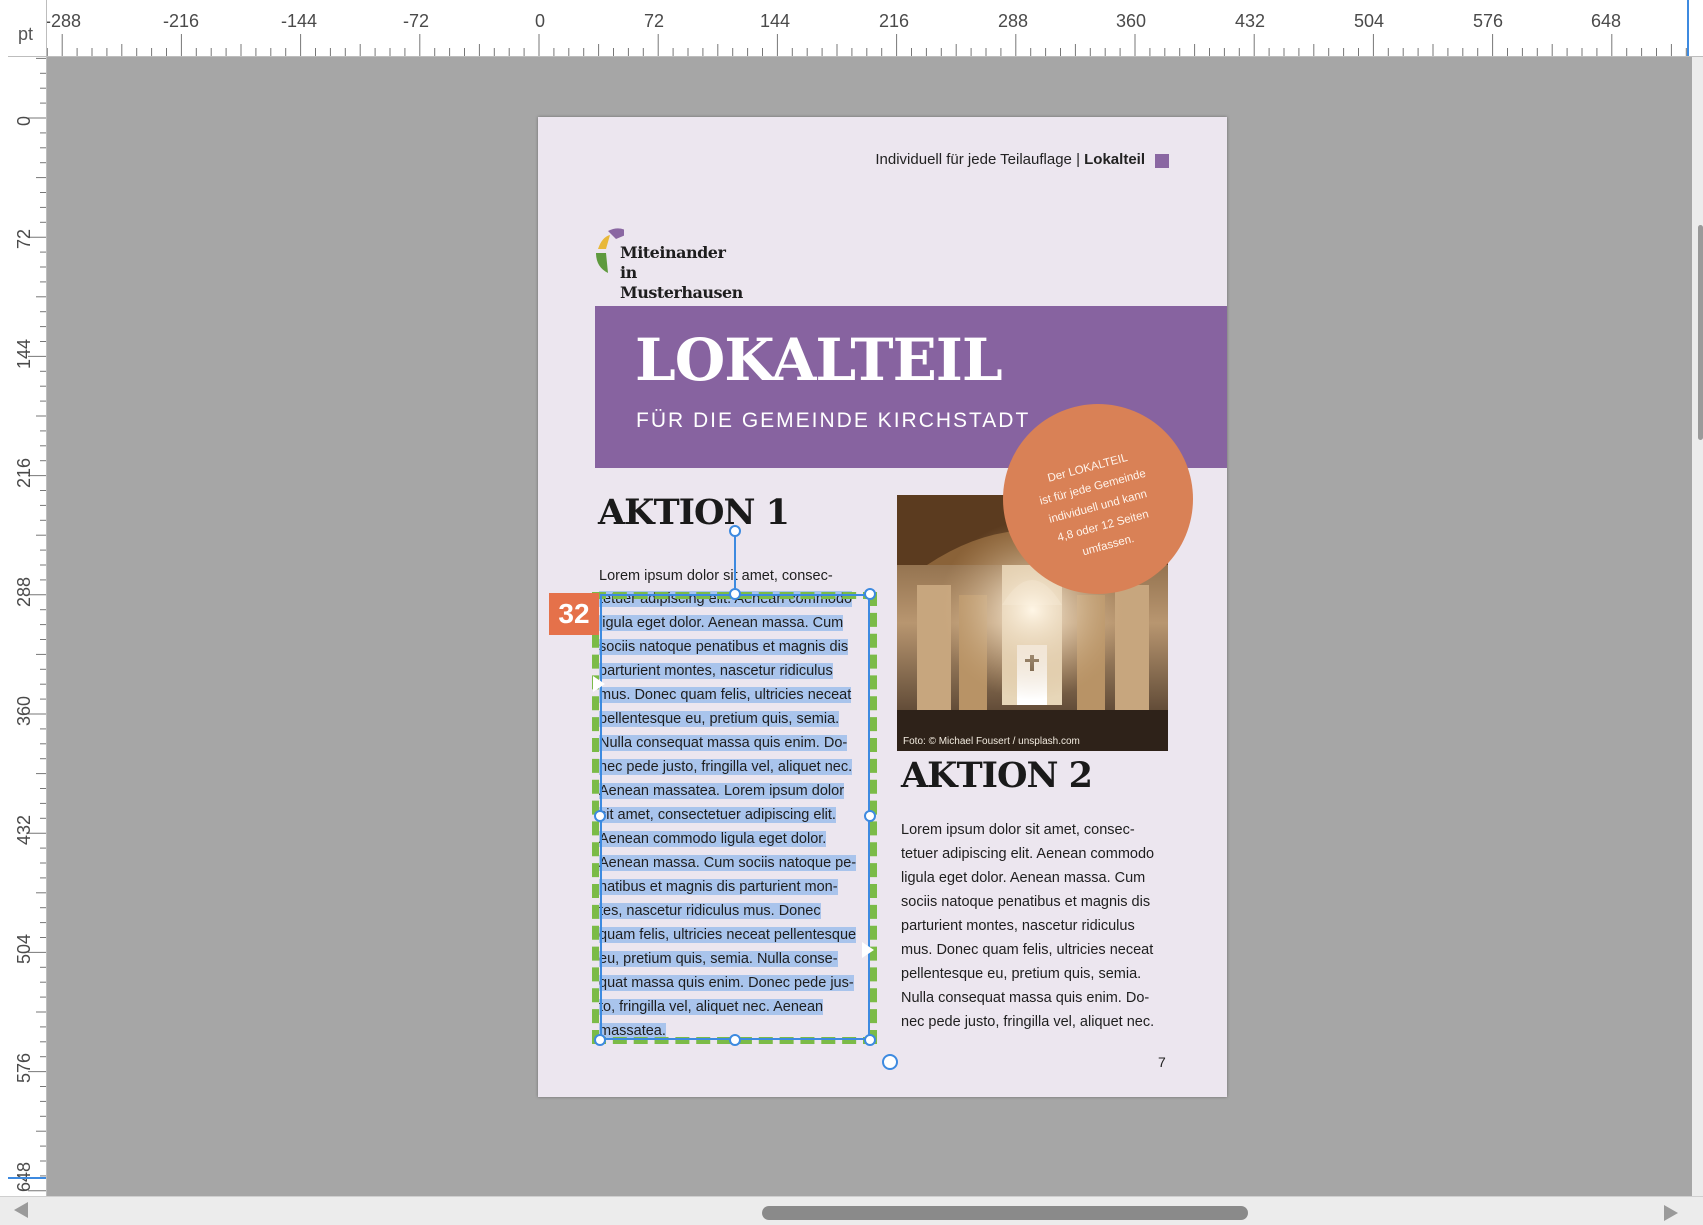 This screenshot has width=1703, height=1225. Describe the element at coordinates (600, 816) in the screenshot. I see `resize-handle-left` at that location.